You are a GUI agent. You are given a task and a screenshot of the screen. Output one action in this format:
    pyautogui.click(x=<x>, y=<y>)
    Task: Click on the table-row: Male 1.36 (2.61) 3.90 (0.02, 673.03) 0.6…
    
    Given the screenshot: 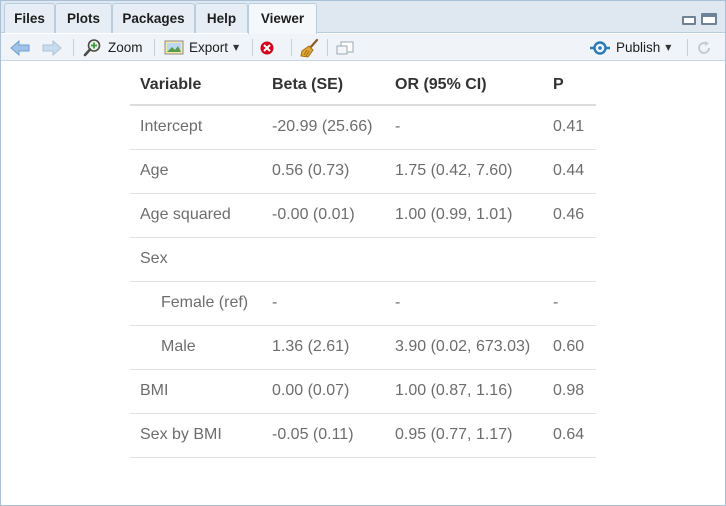 What is the action you would take?
    pyautogui.click(x=363, y=347)
    